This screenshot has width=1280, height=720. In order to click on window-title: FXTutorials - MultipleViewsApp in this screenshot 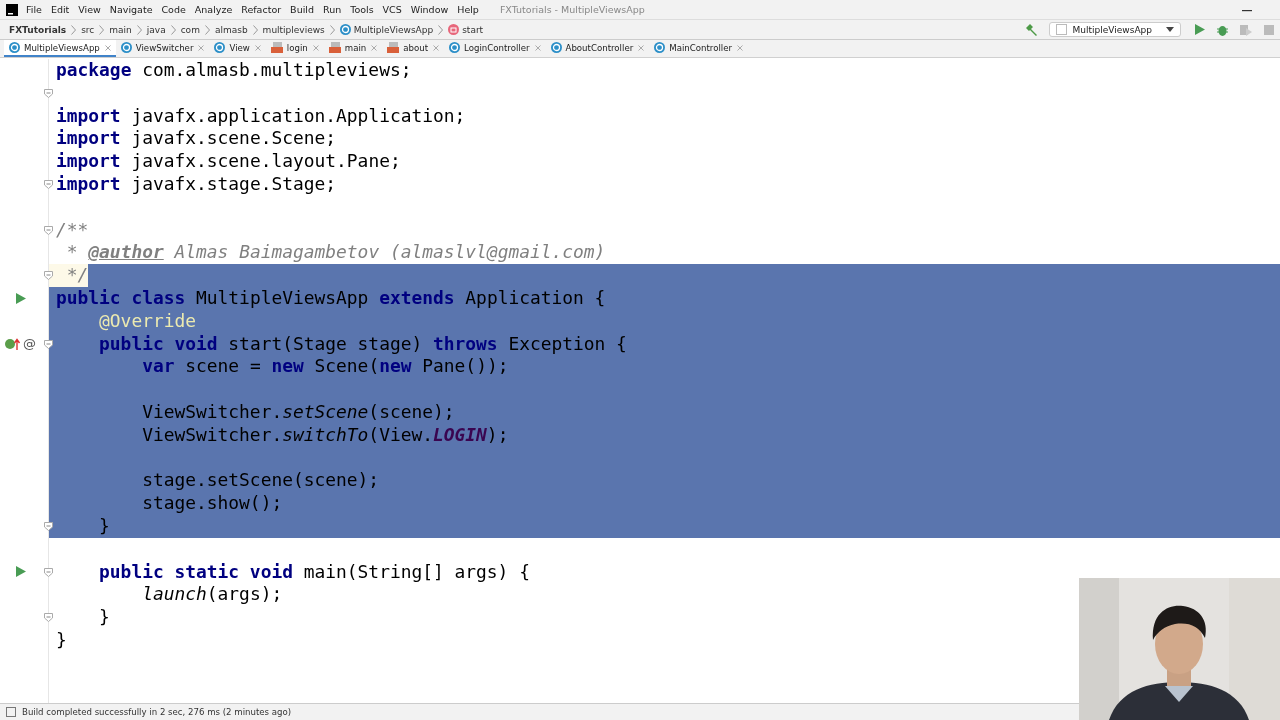, I will do `click(572, 9)`.